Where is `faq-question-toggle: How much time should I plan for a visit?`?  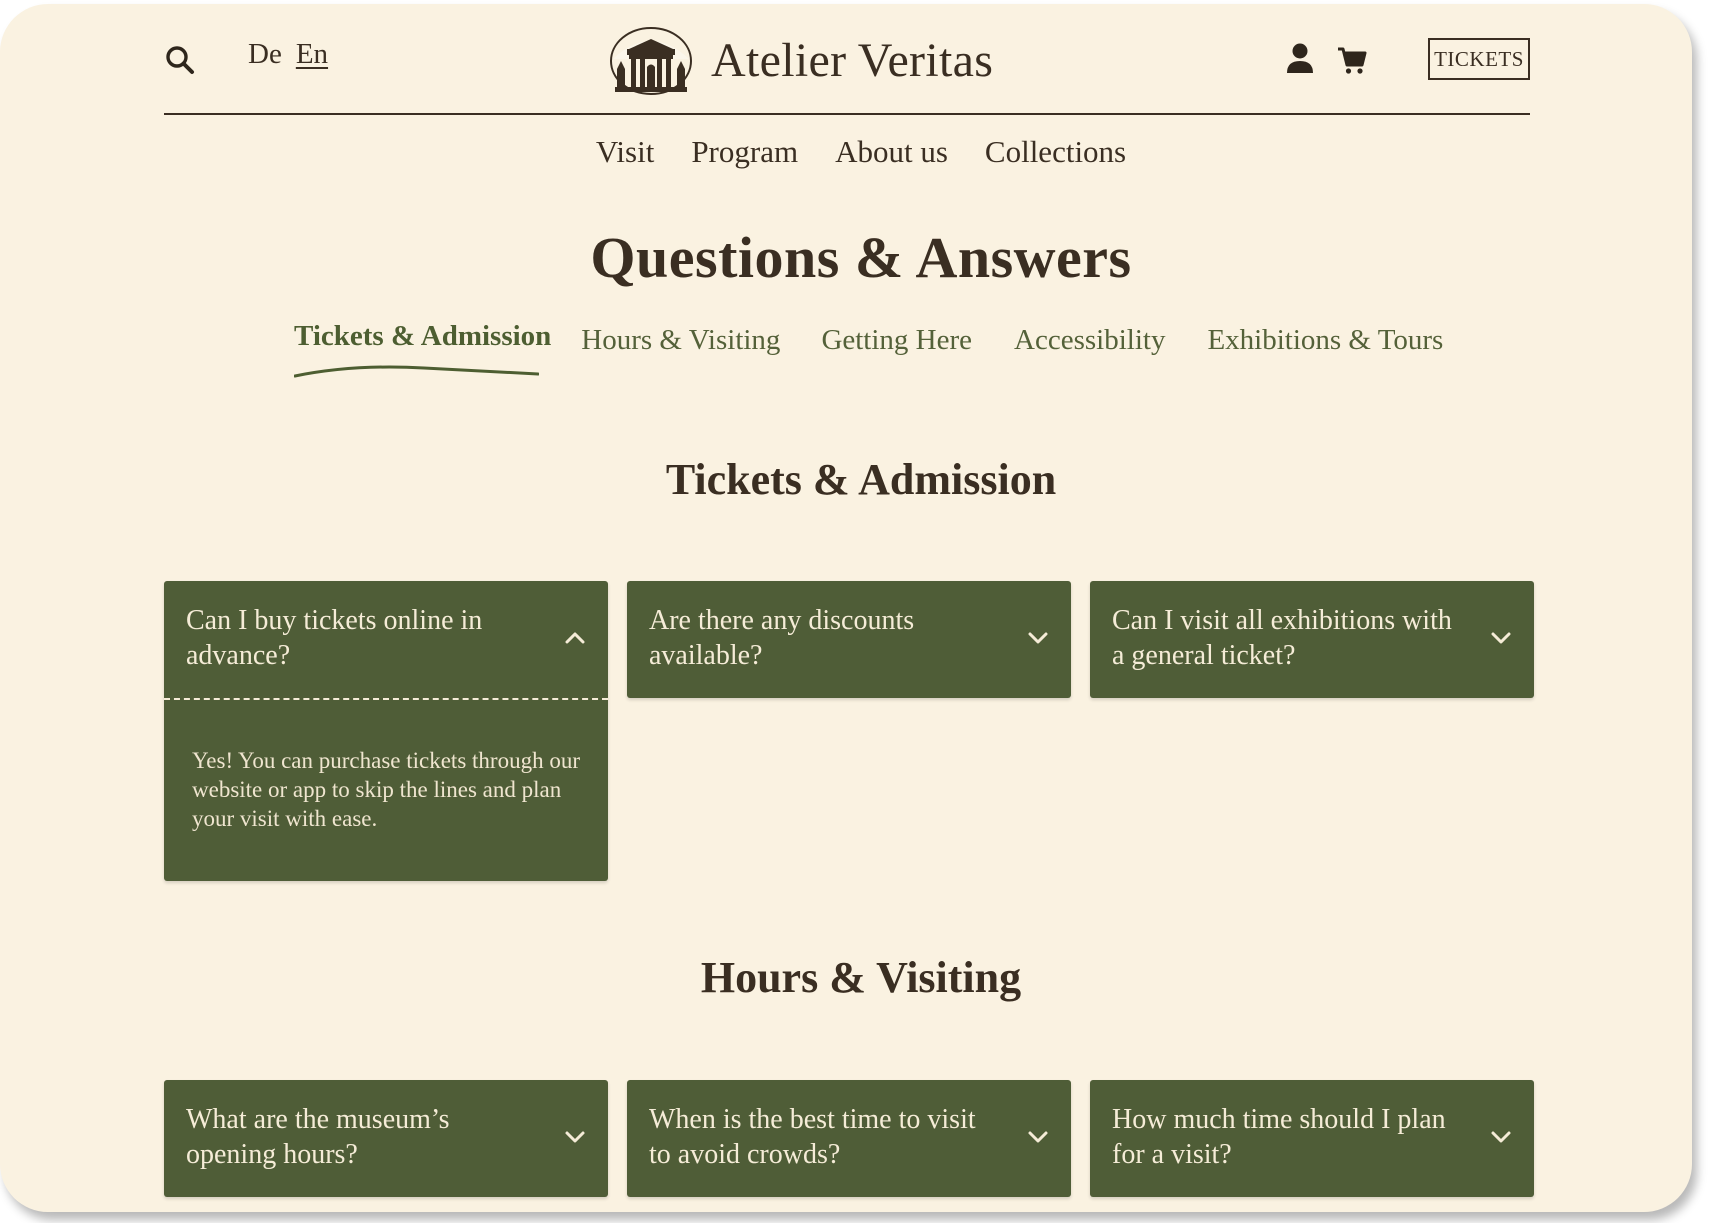
faq-question-toggle: How much time should I plan for a visit? is located at coordinates (1312, 1138).